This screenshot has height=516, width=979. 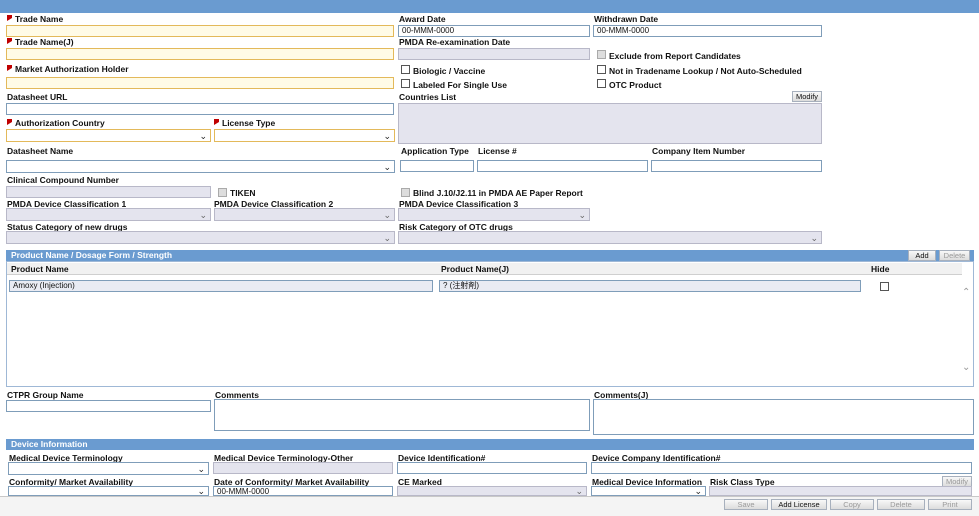 I want to click on biologic-label: Biologic / Vaccine, so click(x=449, y=71).